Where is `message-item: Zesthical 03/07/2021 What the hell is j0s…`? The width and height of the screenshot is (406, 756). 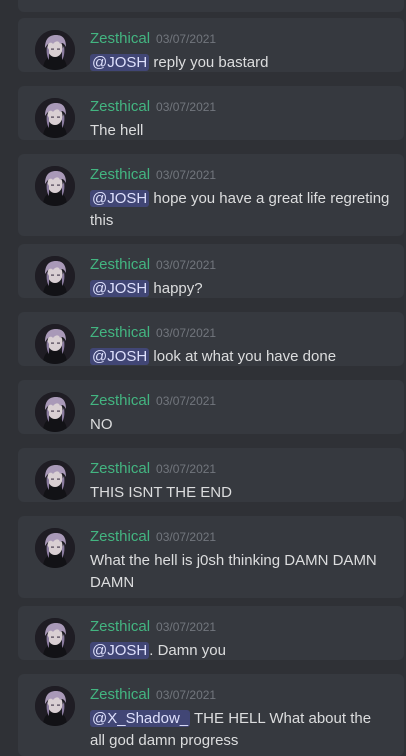
message-item: Zesthical 03/07/2021 What the hell is j0s… is located at coordinates (211, 557).